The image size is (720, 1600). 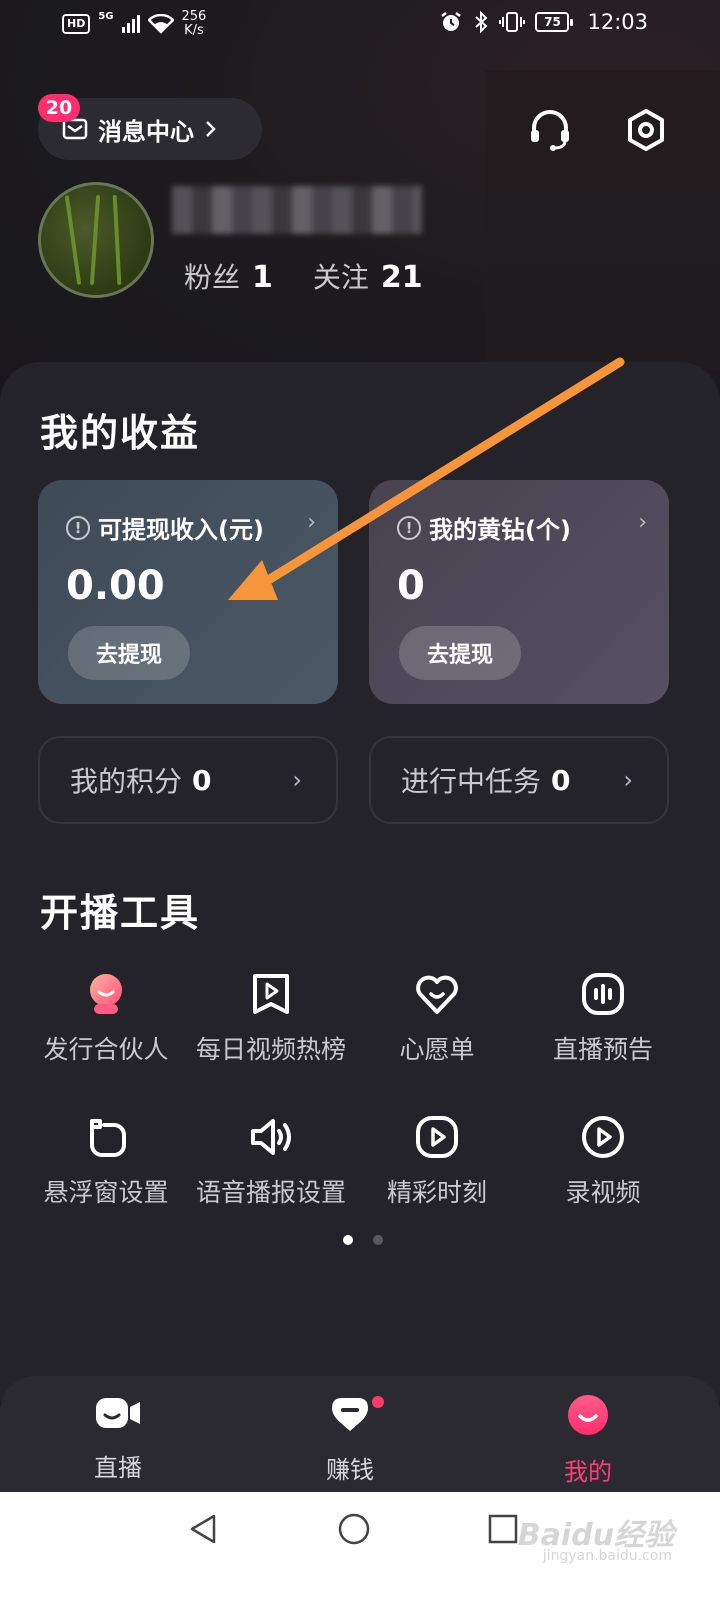 I want to click on heart-smile-icon, so click(x=437, y=994).